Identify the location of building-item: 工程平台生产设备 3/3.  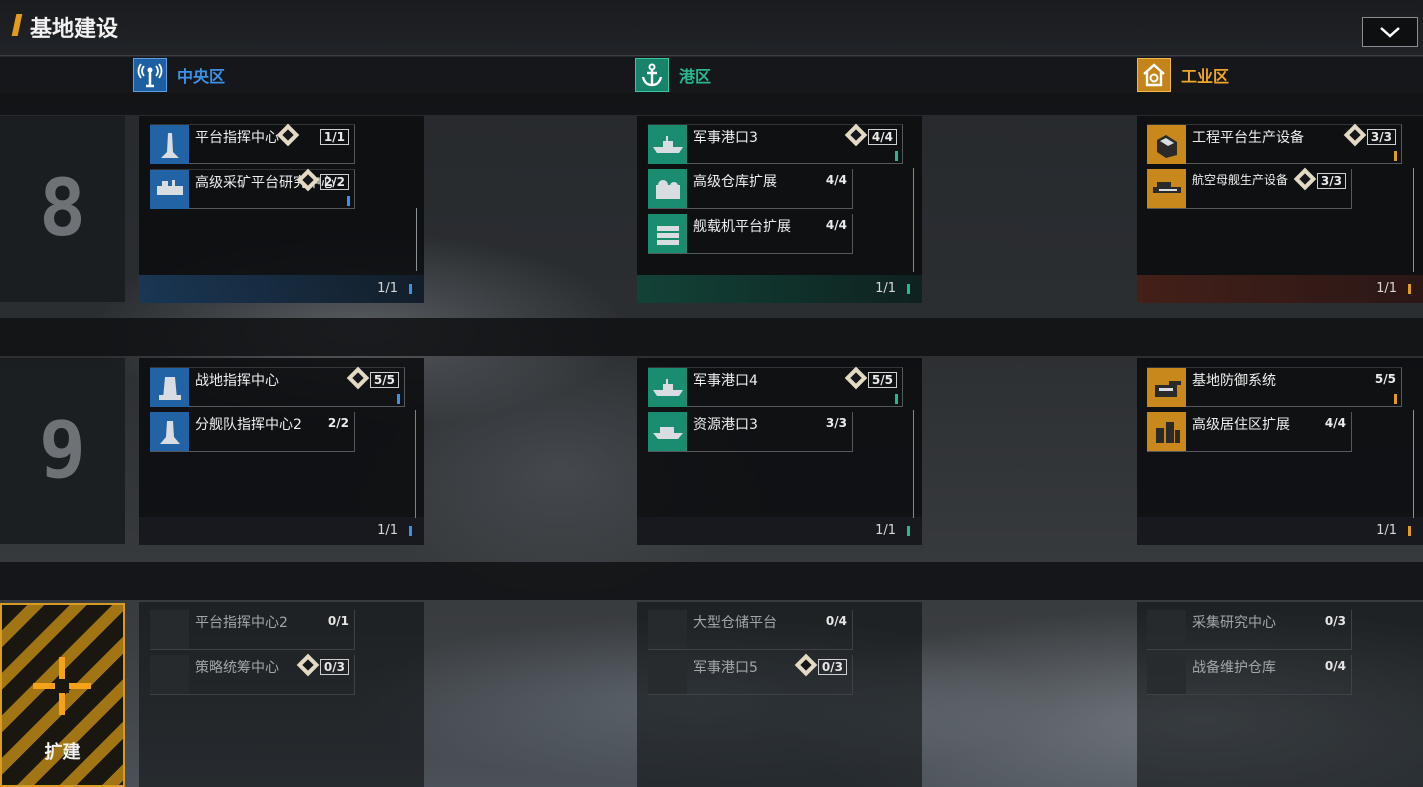
(1274, 143).